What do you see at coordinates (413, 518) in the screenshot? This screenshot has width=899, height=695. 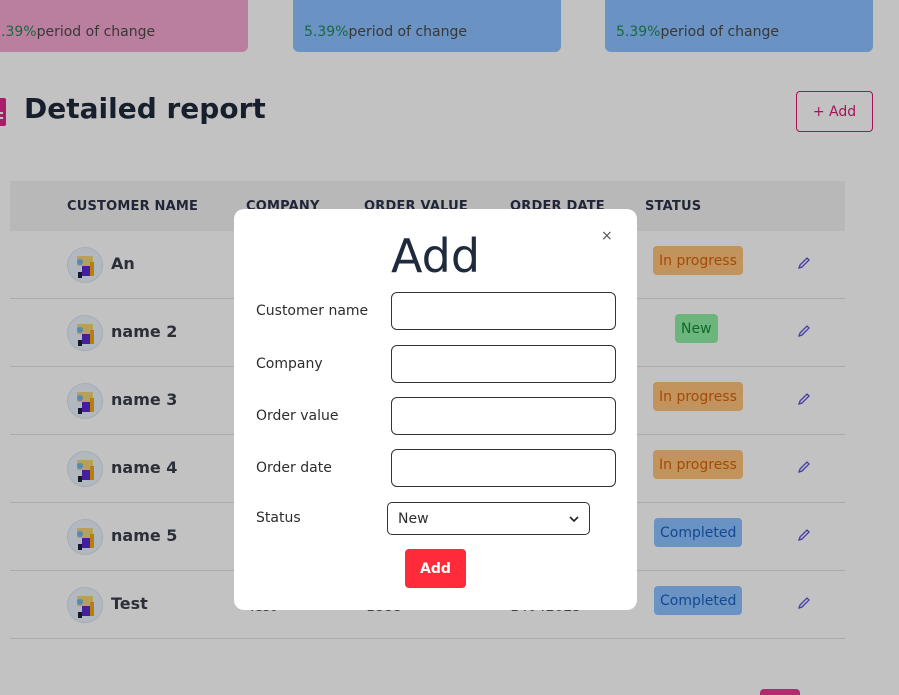 I see `status-select-value: New` at bounding box center [413, 518].